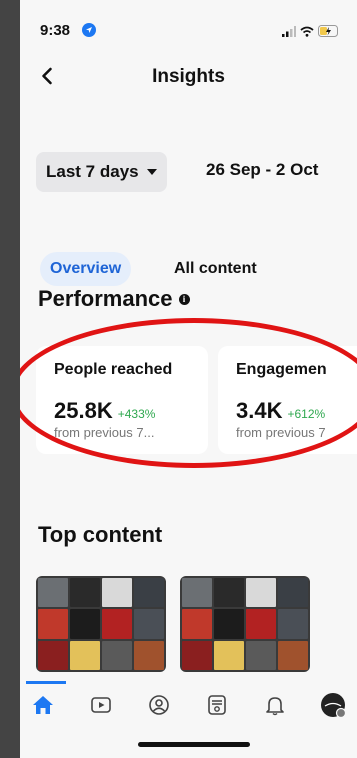  Describe the element at coordinates (215, 269) in the screenshot. I see `tab-all-content: All content` at that location.